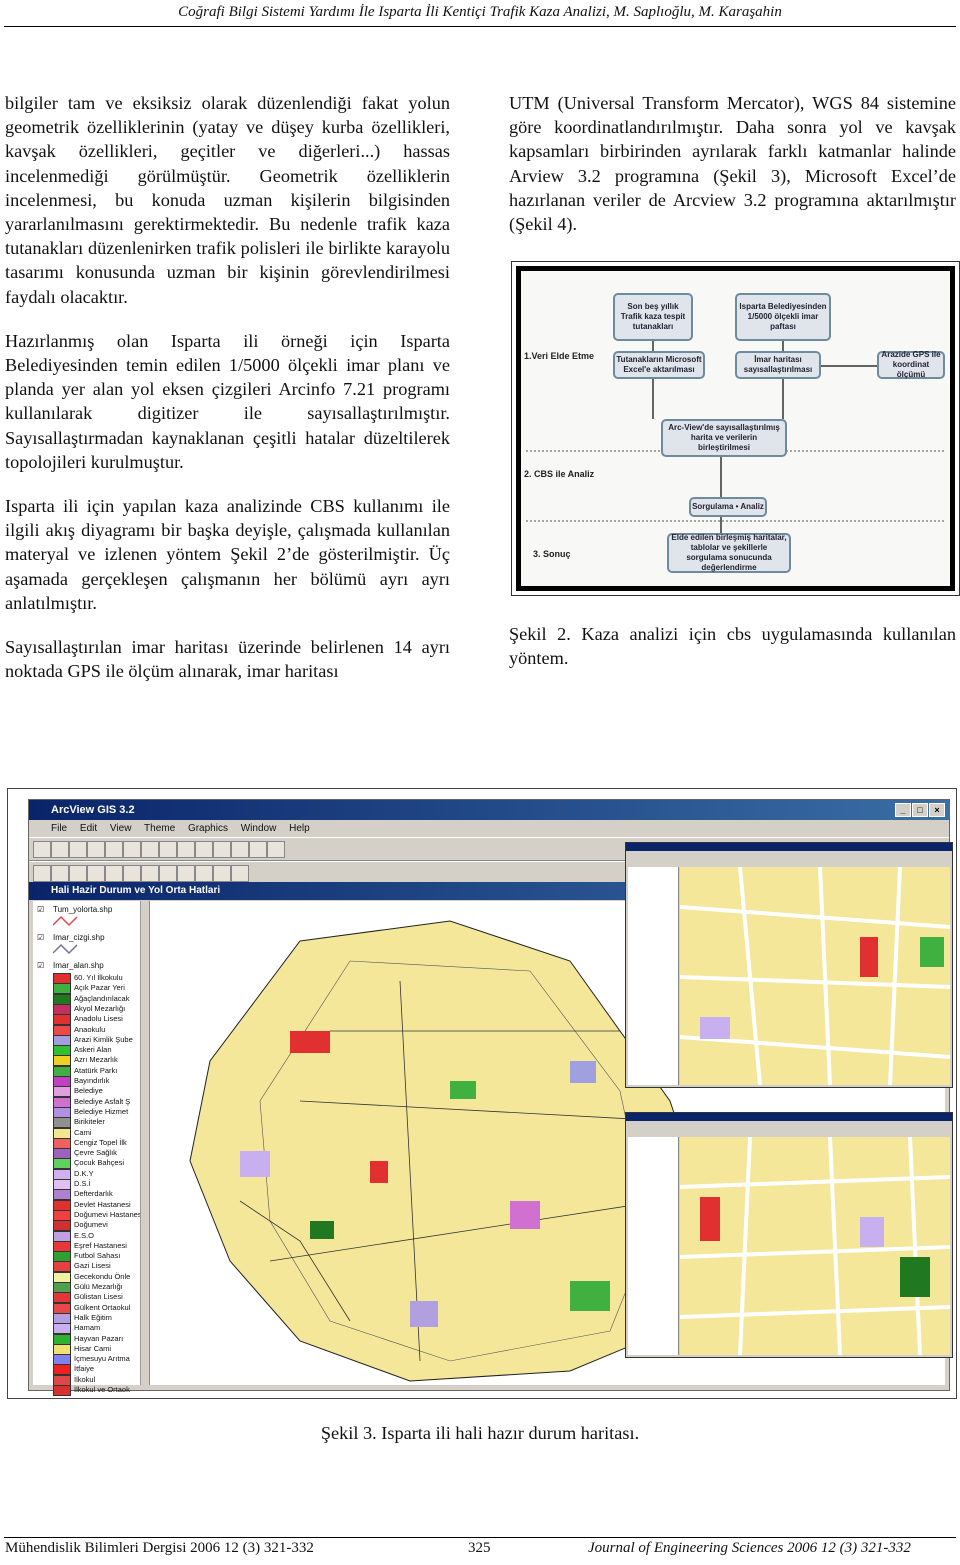  I want to click on legend-label: Arazi Kimlik Şube, so click(103, 1039).